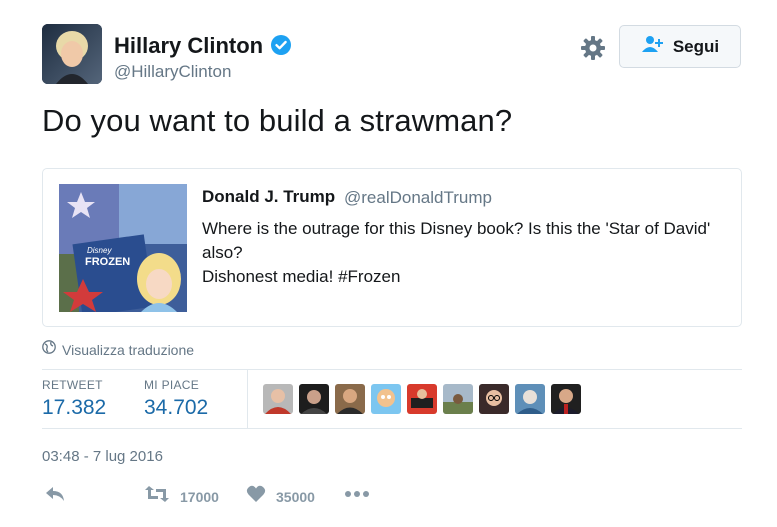  I want to click on reply-button, so click(55, 496).